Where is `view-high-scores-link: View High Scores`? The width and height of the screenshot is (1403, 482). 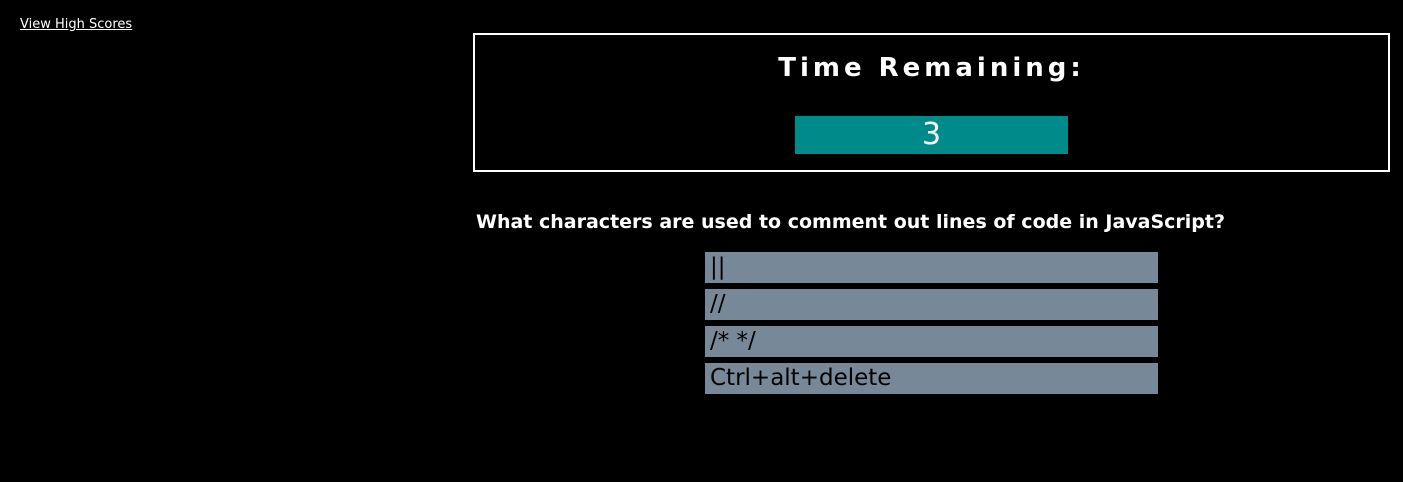 view-high-scores-link: View High Scores is located at coordinates (76, 24).